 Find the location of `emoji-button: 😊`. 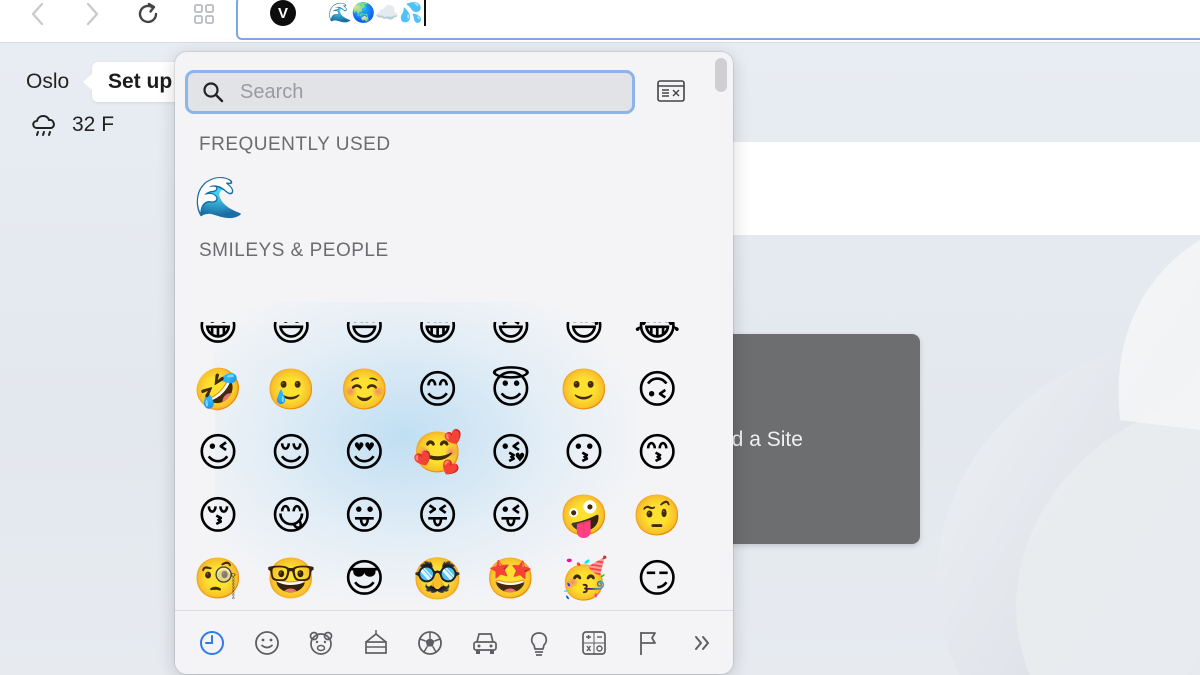

emoji-button: 😊 is located at coordinates (438, 390).